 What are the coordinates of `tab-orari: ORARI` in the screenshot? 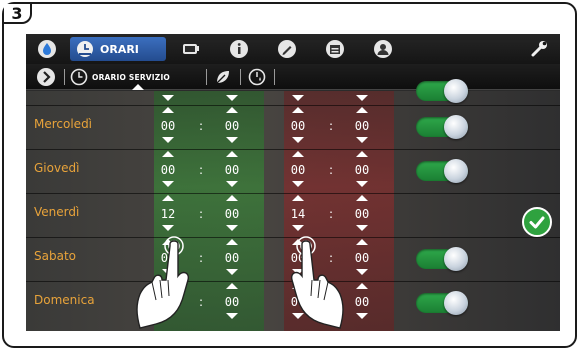 It's located at (118, 49).